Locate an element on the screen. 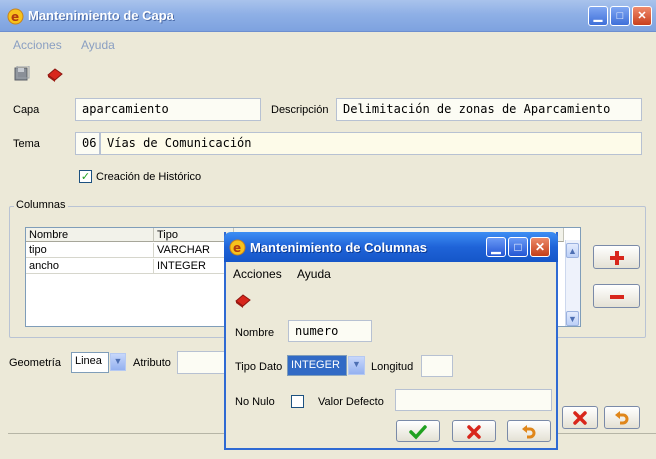 The image size is (656, 459). minimize-button: ▁ is located at coordinates (598, 16).